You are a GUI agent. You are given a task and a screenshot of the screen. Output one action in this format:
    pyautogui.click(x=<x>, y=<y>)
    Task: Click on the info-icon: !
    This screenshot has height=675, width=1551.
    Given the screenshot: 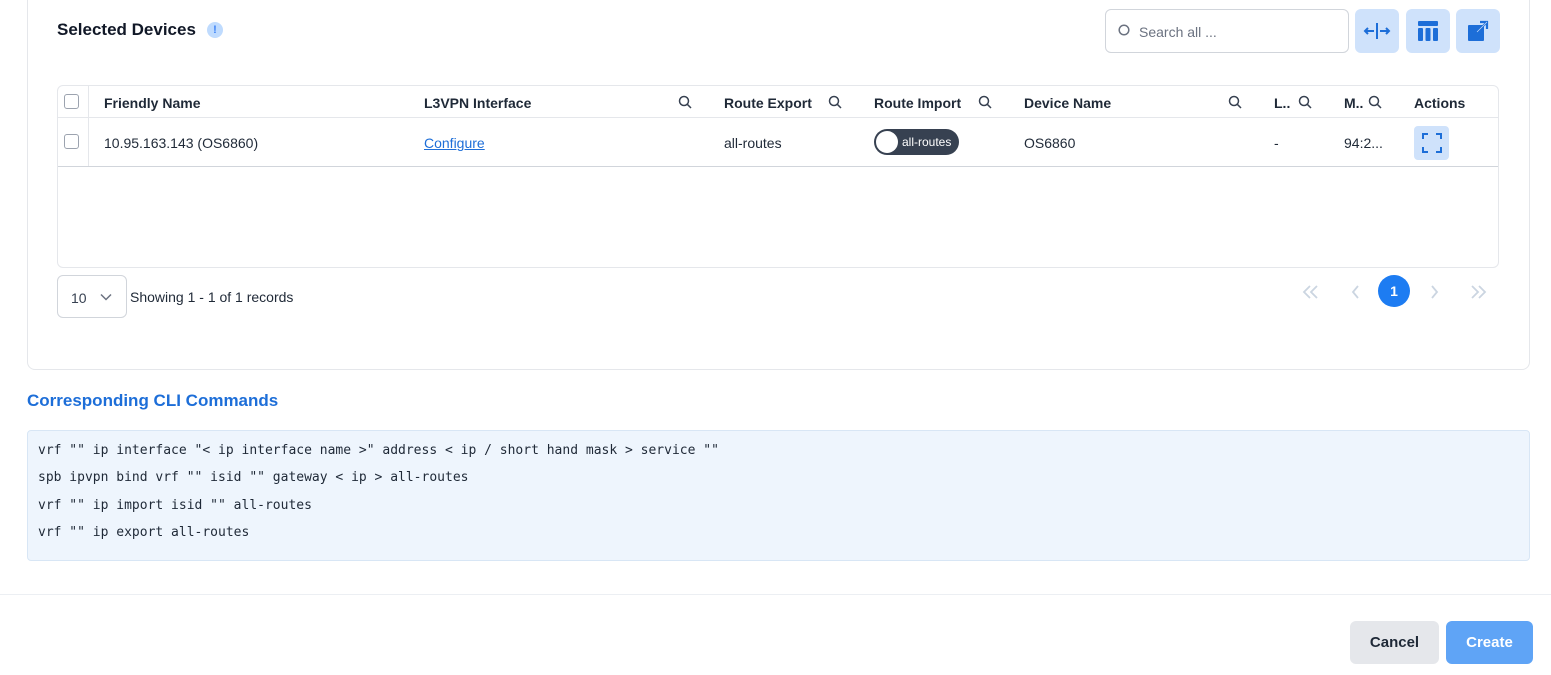 What is the action you would take?
    pyautogui.click(x=215, y=30)
    